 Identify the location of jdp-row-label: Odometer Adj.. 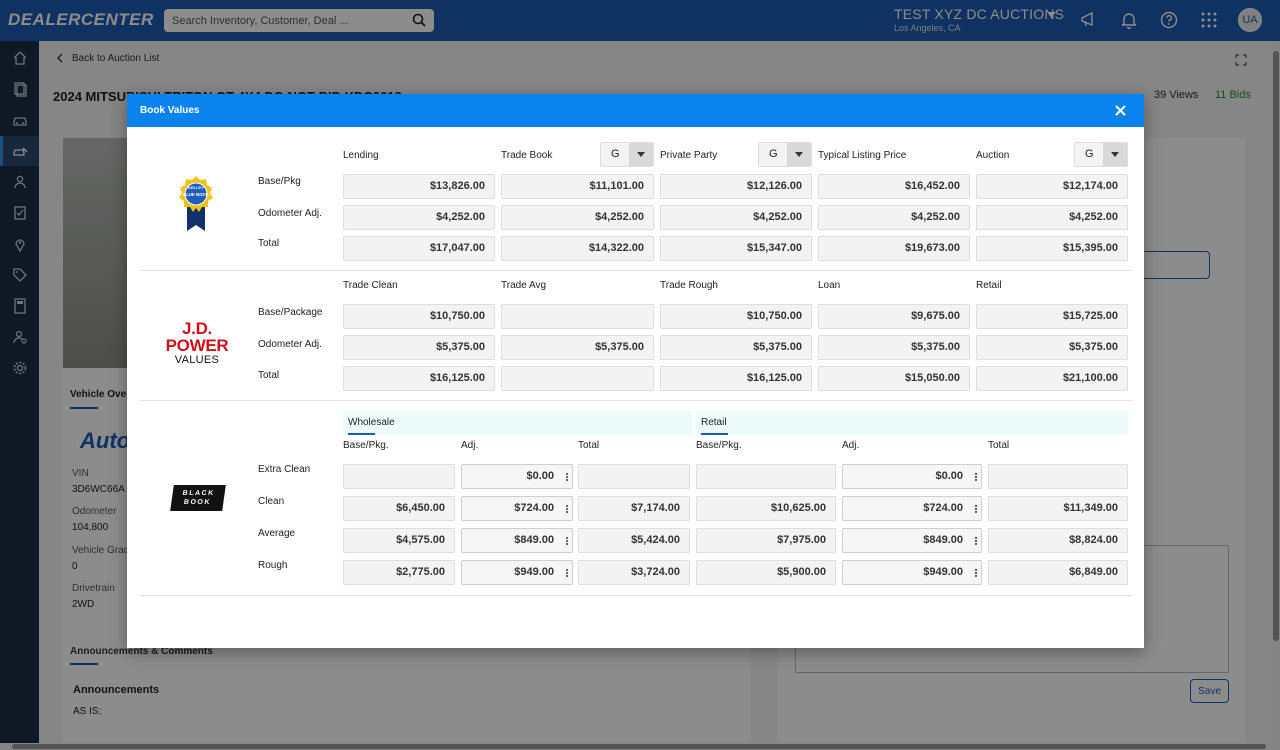
(290, 344).